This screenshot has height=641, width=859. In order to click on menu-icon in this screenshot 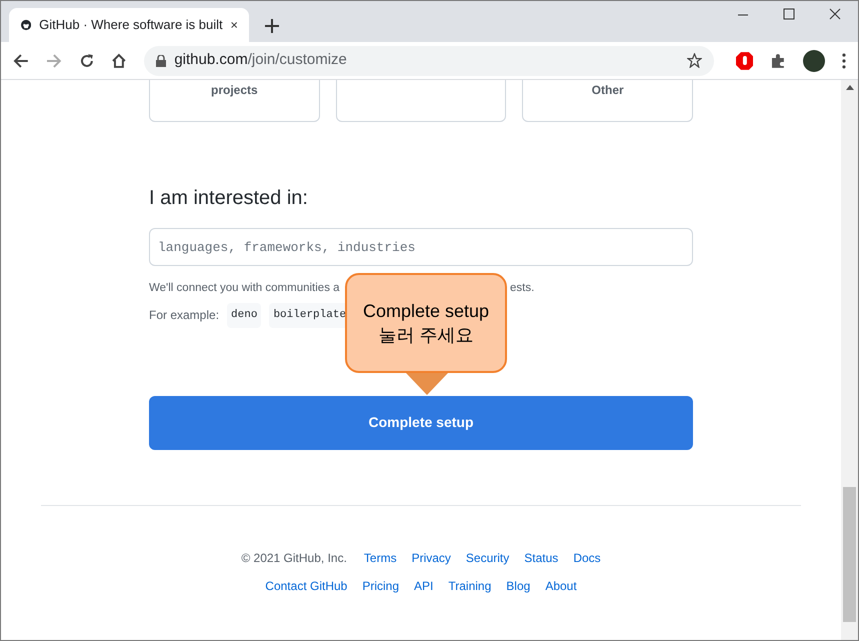, I will do `click(844, 60)`.